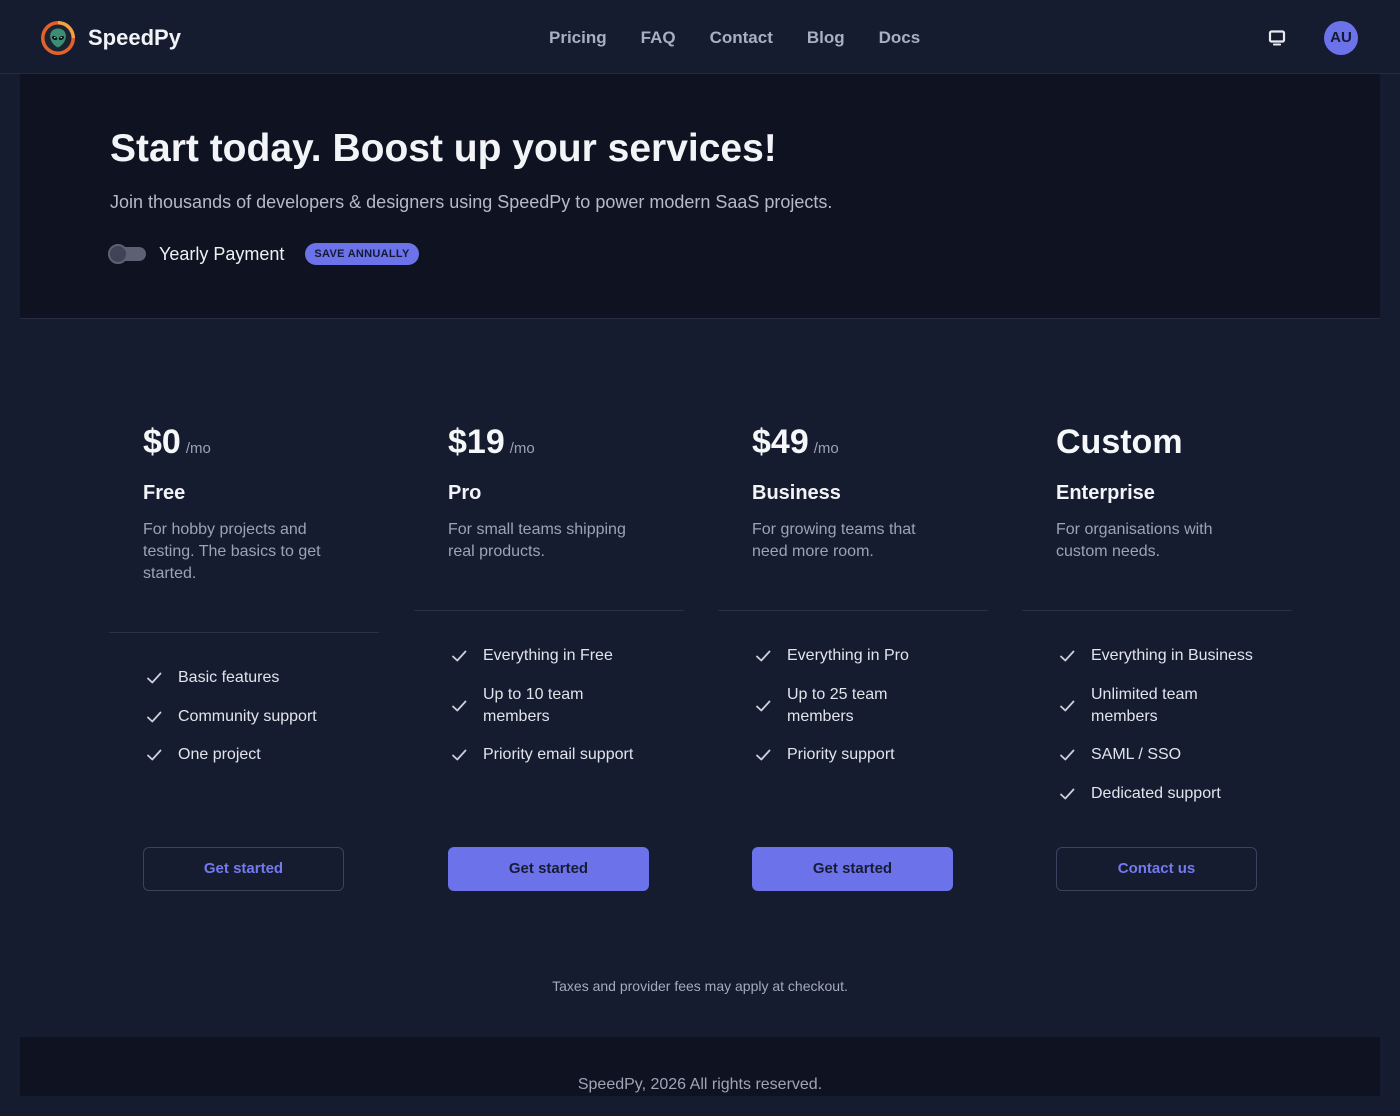 Image resolution: width=1400 pixels, height=1116 pixels. I want to click on feature-item: Up to 25 team members, so click(853, 706).